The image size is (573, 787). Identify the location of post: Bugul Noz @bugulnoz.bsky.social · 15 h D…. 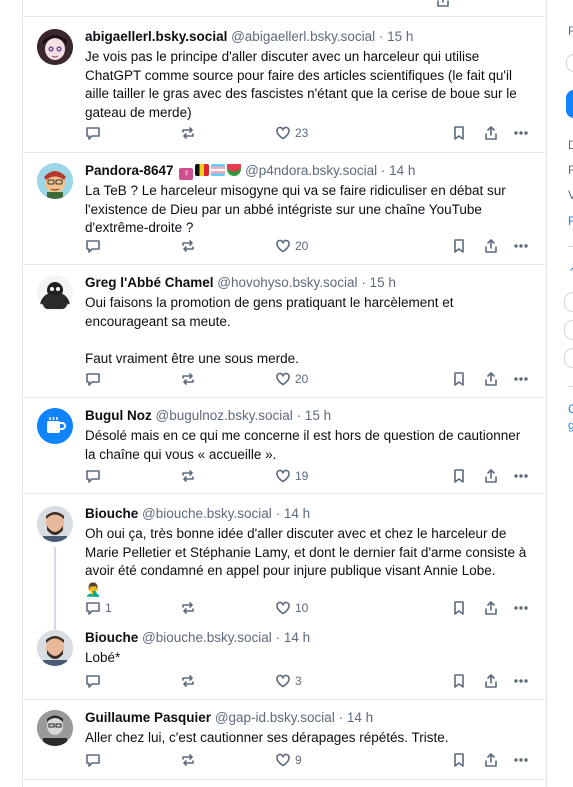
(284, 445).